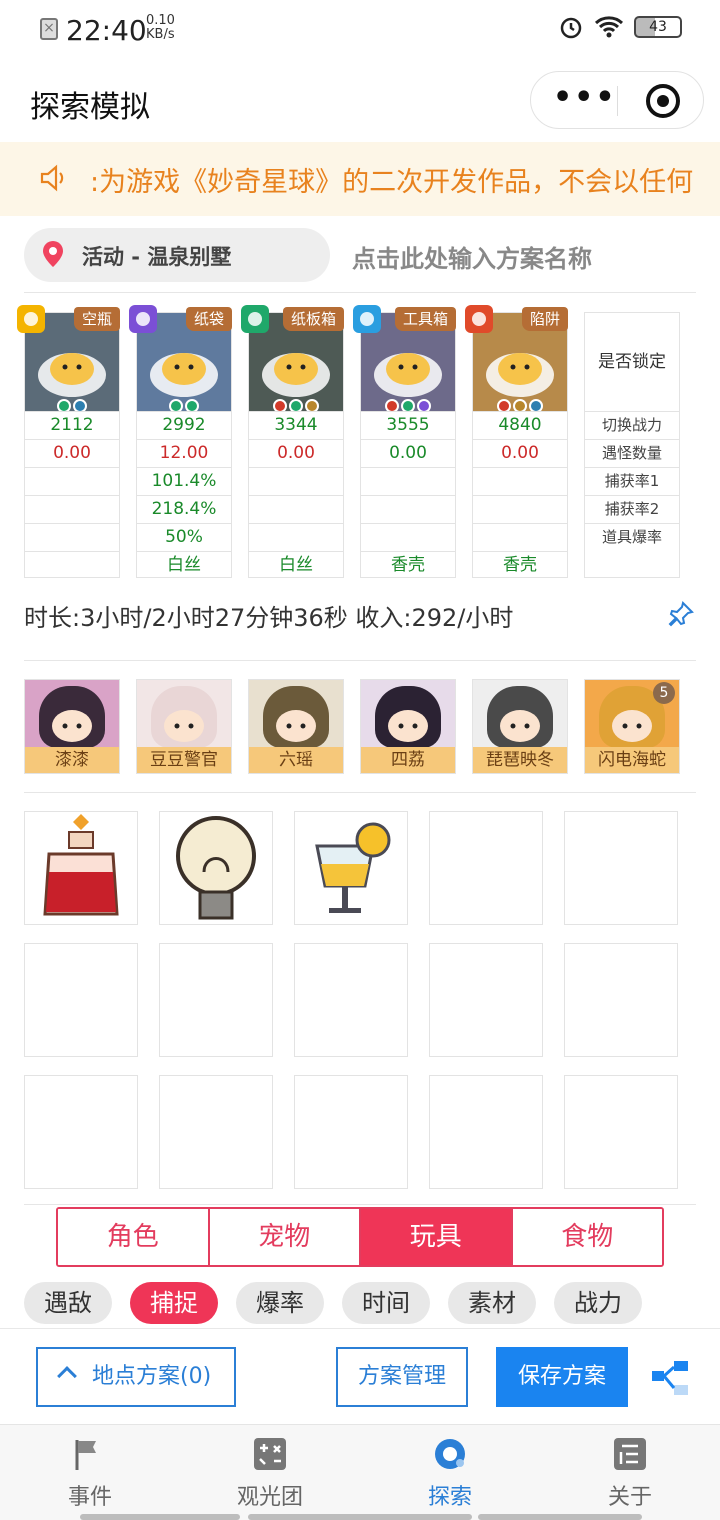 This screenshot has height=1520, width=720. Describe the element at coordinates (630, 1474) in the screenshot. I see `nav-item-about: 关于` at that location.